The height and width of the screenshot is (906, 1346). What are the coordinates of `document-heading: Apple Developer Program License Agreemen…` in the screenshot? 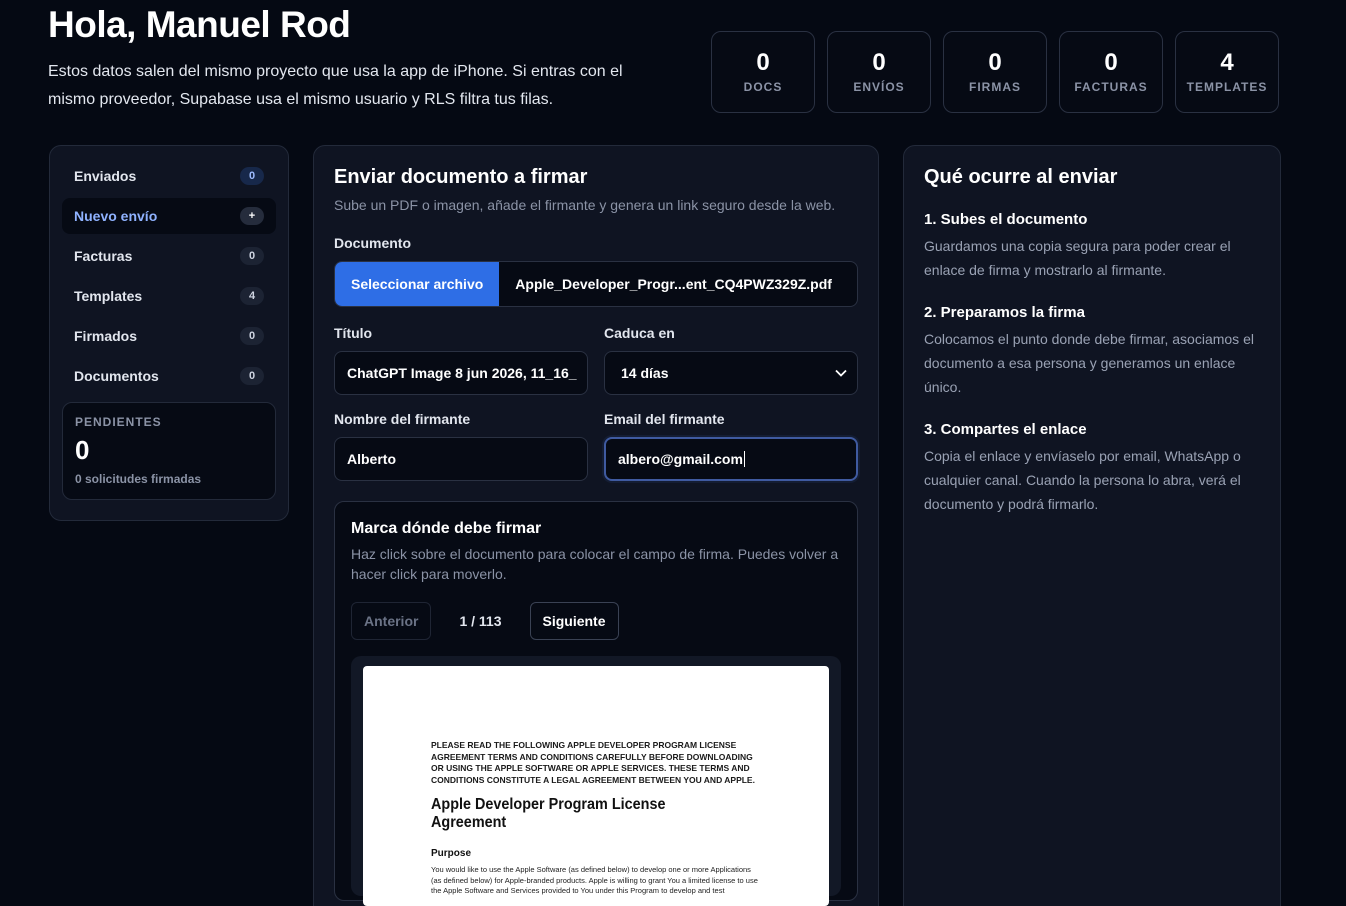 It's located at (548, 813).